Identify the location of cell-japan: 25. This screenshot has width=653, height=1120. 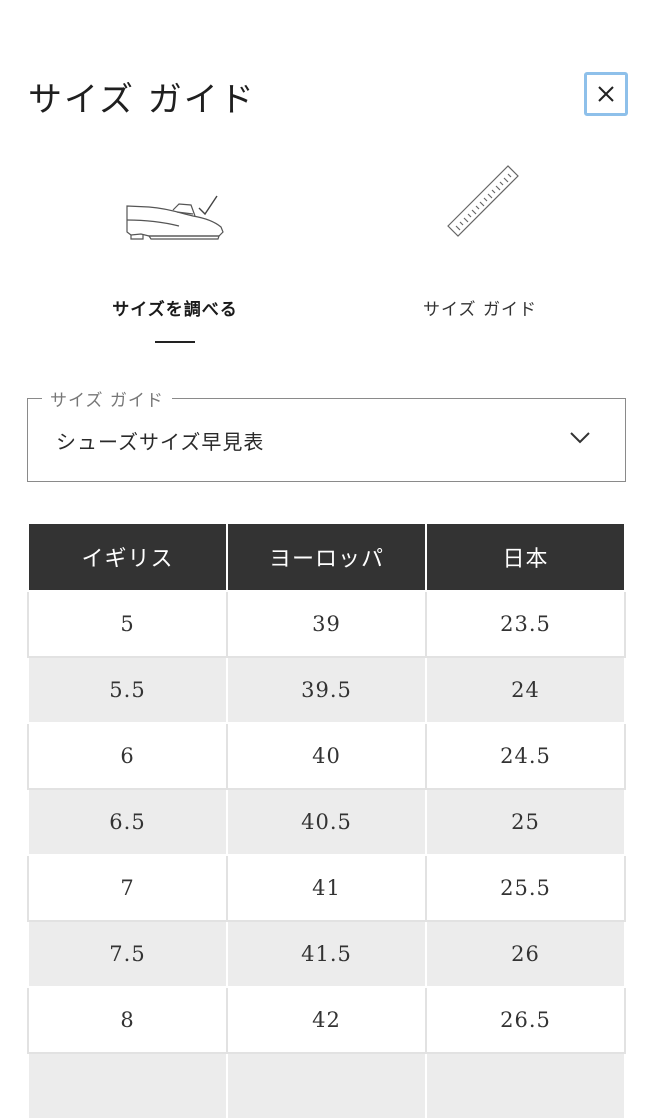
(525, 822).